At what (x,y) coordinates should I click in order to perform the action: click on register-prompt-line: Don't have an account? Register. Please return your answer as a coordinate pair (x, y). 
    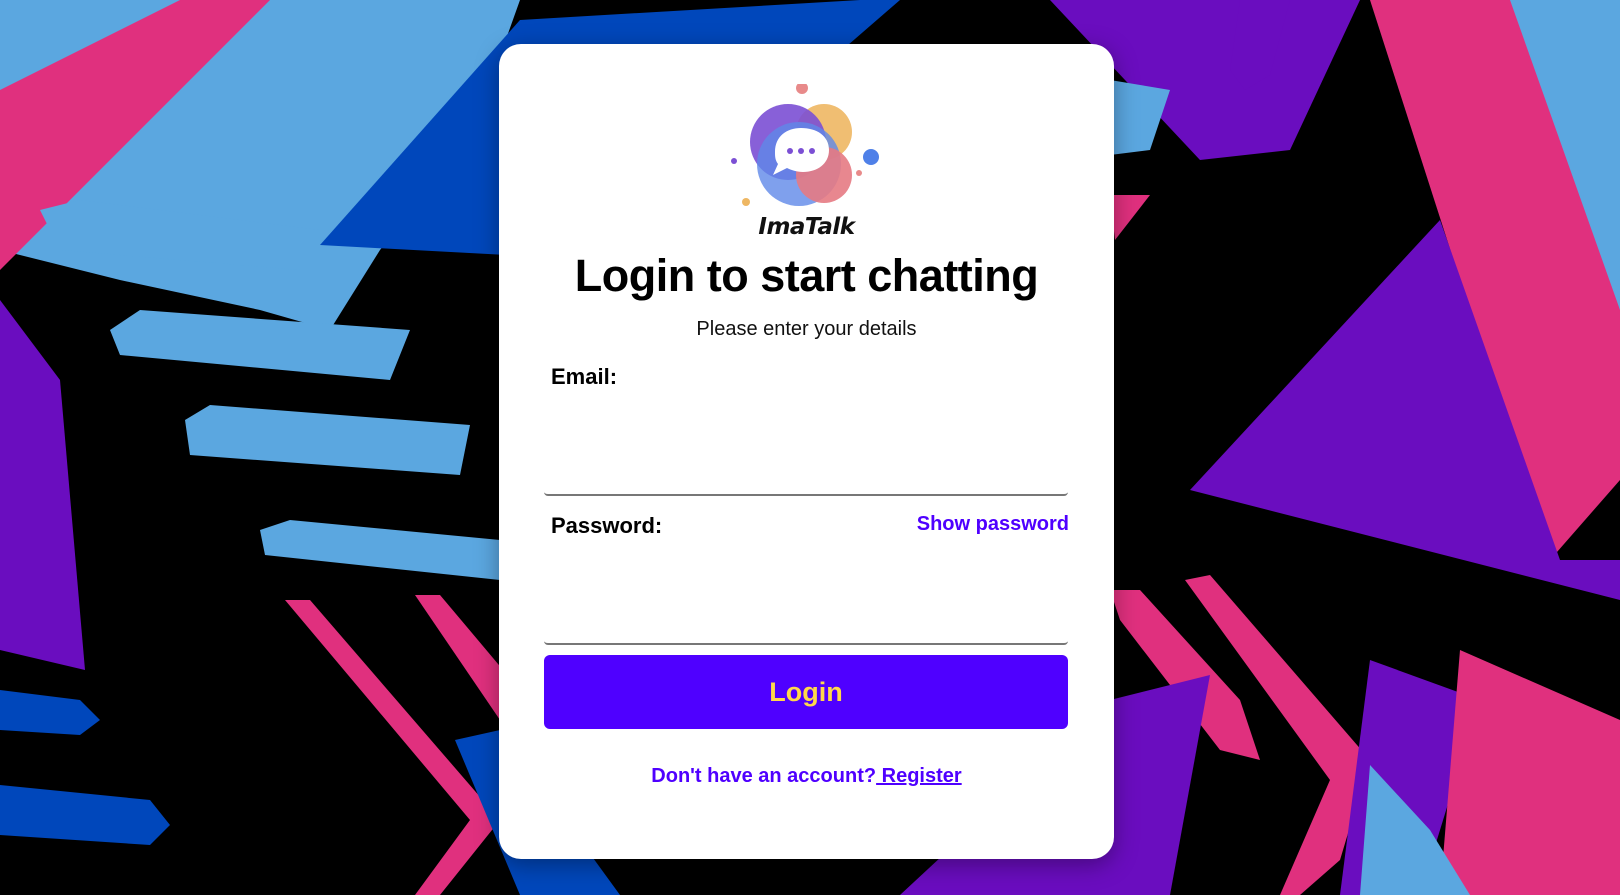
    Looking at the image, I should click on (806, 776).